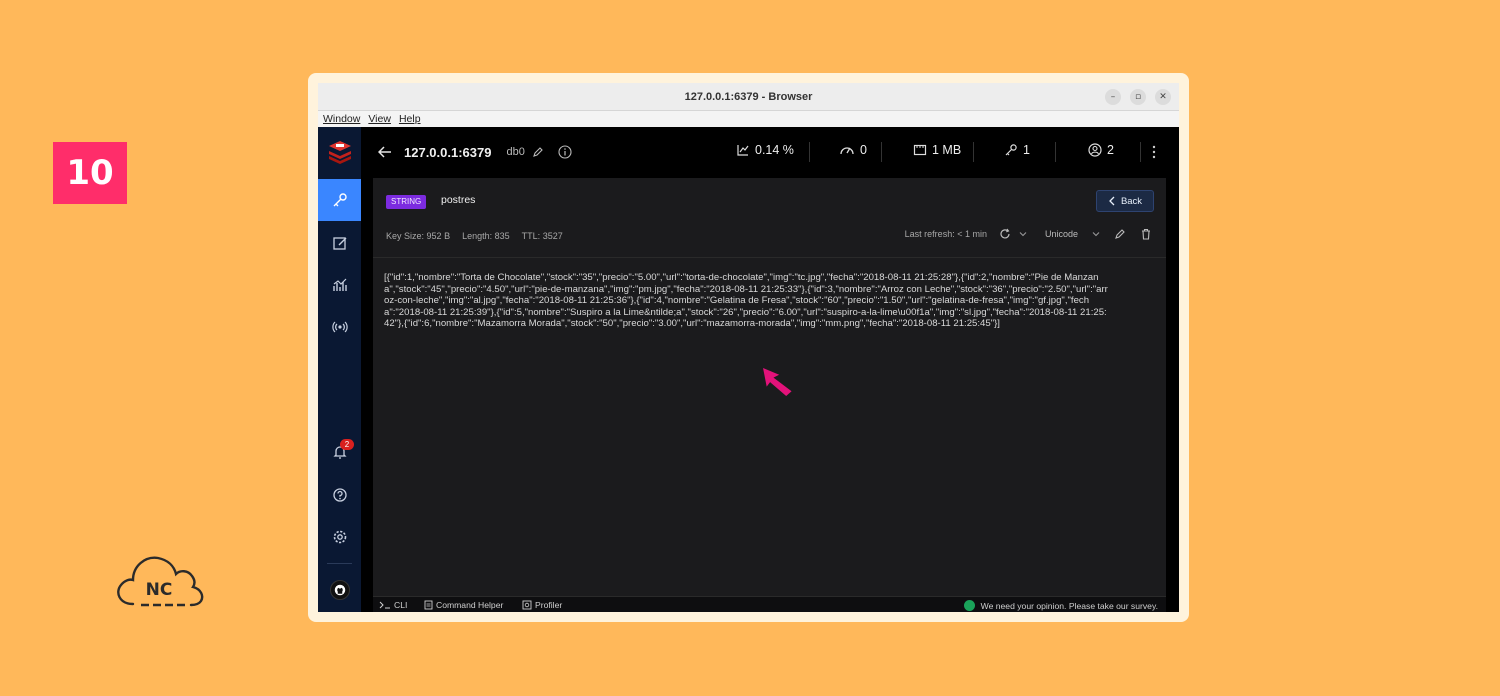 The height and width of the screenshot is (696, 1500). What do you see at coordinates (393, 605) in the screenshot?
I see `cli-button: CLI` at bounding box center [393, 605].